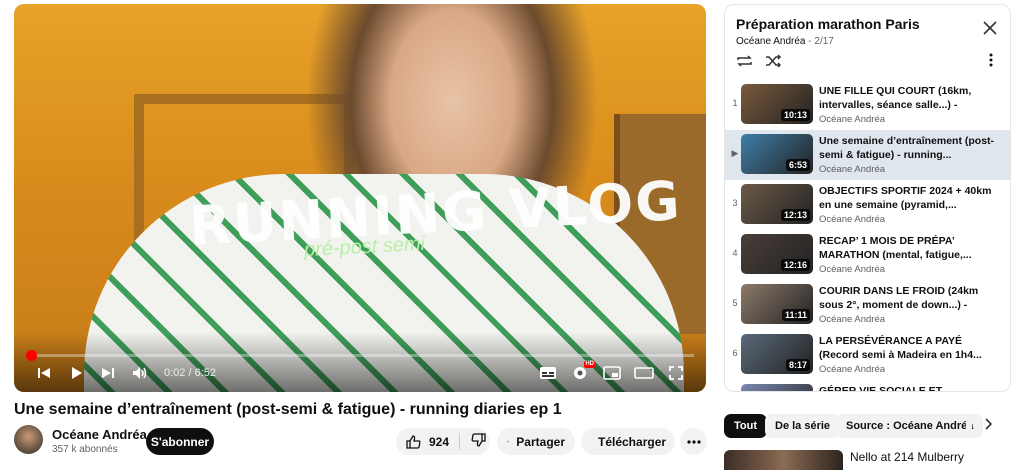 The image size is (1024, 470). I want to click on chip-all: Tout, so click(746, 426).